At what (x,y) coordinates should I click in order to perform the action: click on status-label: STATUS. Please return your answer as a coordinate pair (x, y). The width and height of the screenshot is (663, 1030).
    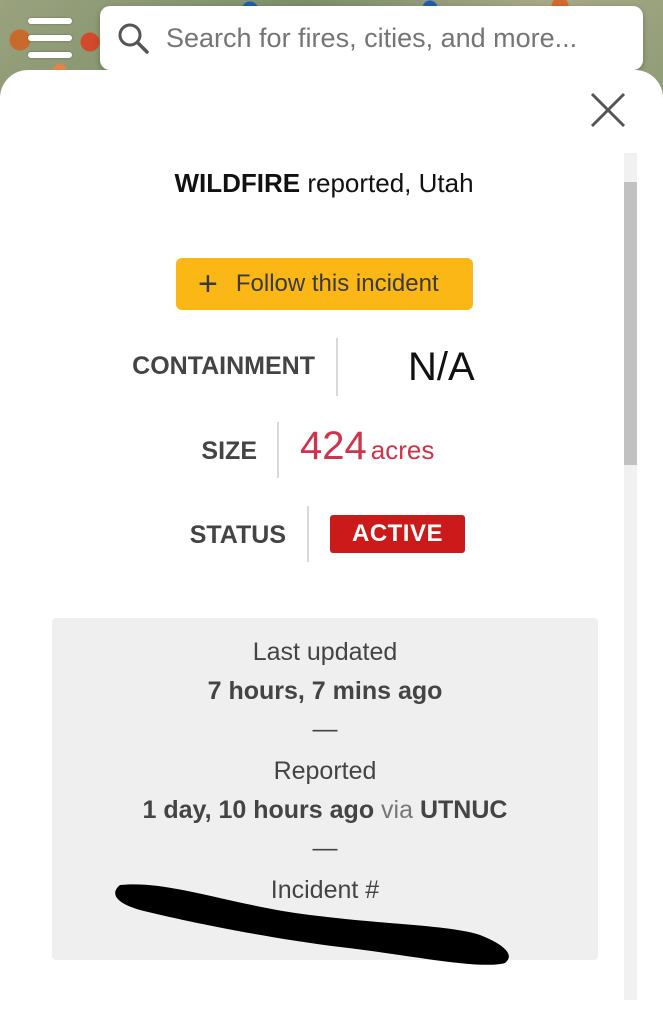
    Looking at the image, I should click on (237, 535).